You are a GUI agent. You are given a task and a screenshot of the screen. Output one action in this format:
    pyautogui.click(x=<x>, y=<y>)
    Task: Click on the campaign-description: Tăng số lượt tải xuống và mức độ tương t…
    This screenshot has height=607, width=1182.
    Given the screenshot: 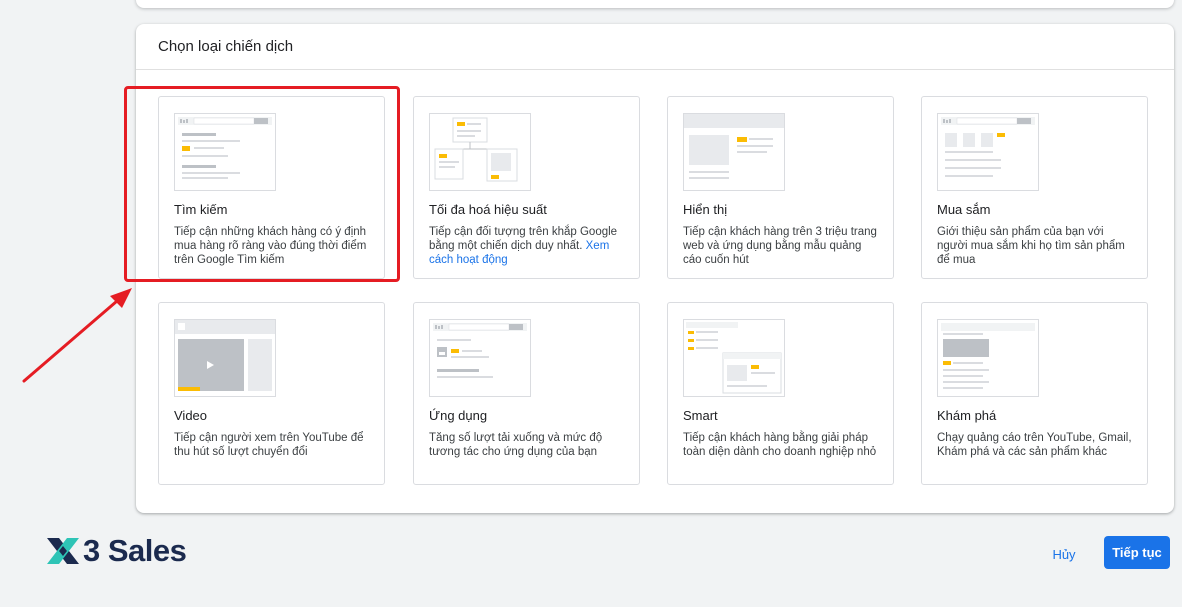 What is the action you would take?
    pyautogui.click(x=516, y=445)
    